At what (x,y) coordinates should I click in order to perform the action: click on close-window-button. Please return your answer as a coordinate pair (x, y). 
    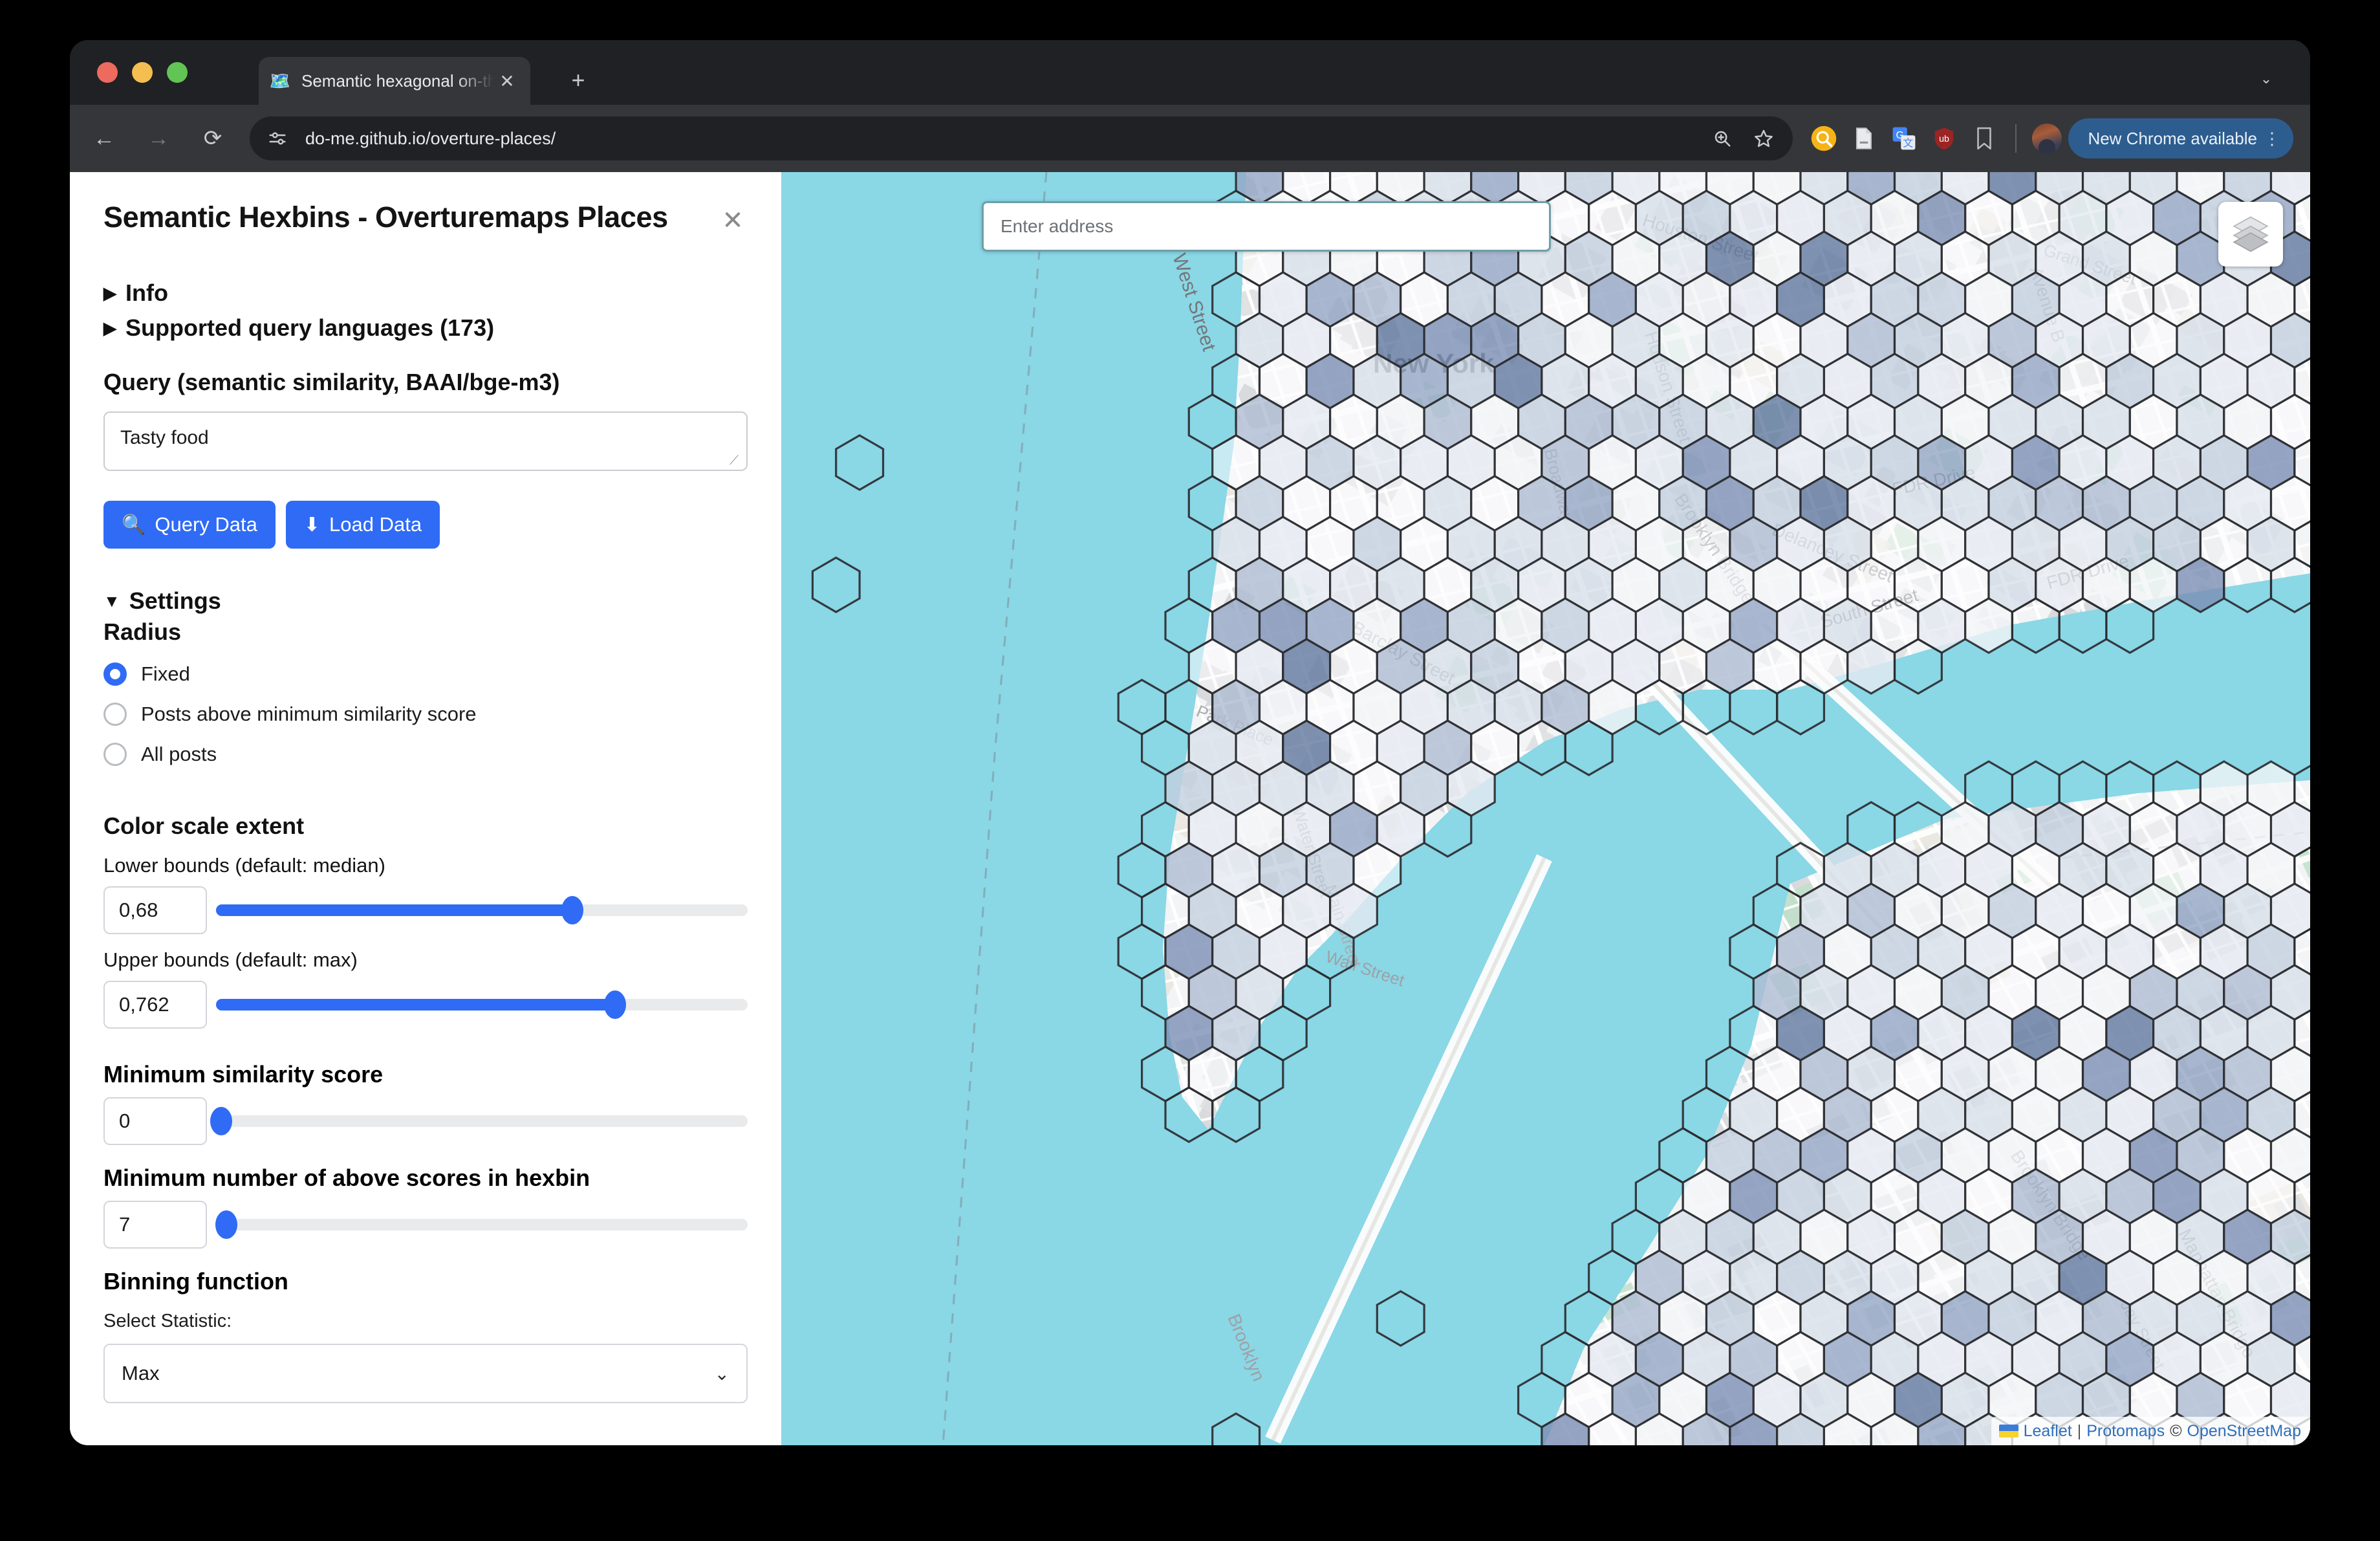
    Looking at the image, I should click on (107, 72).